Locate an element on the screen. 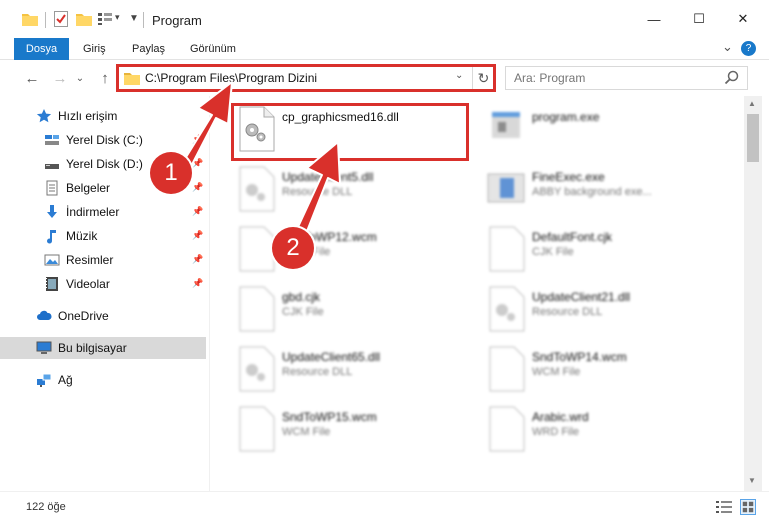 This screenshot has height=529, width=769. annotation-arrows is located at coordinates (257, 163).